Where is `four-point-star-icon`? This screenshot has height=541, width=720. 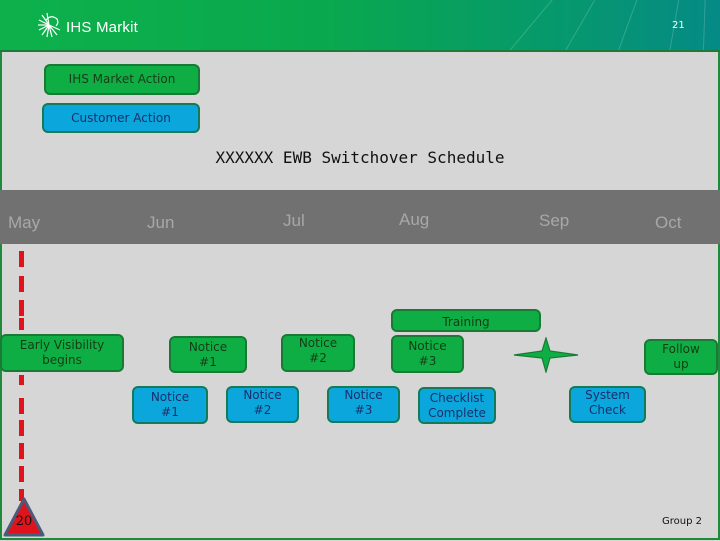 four-point-star-icon is located at coordinates (546, 355).